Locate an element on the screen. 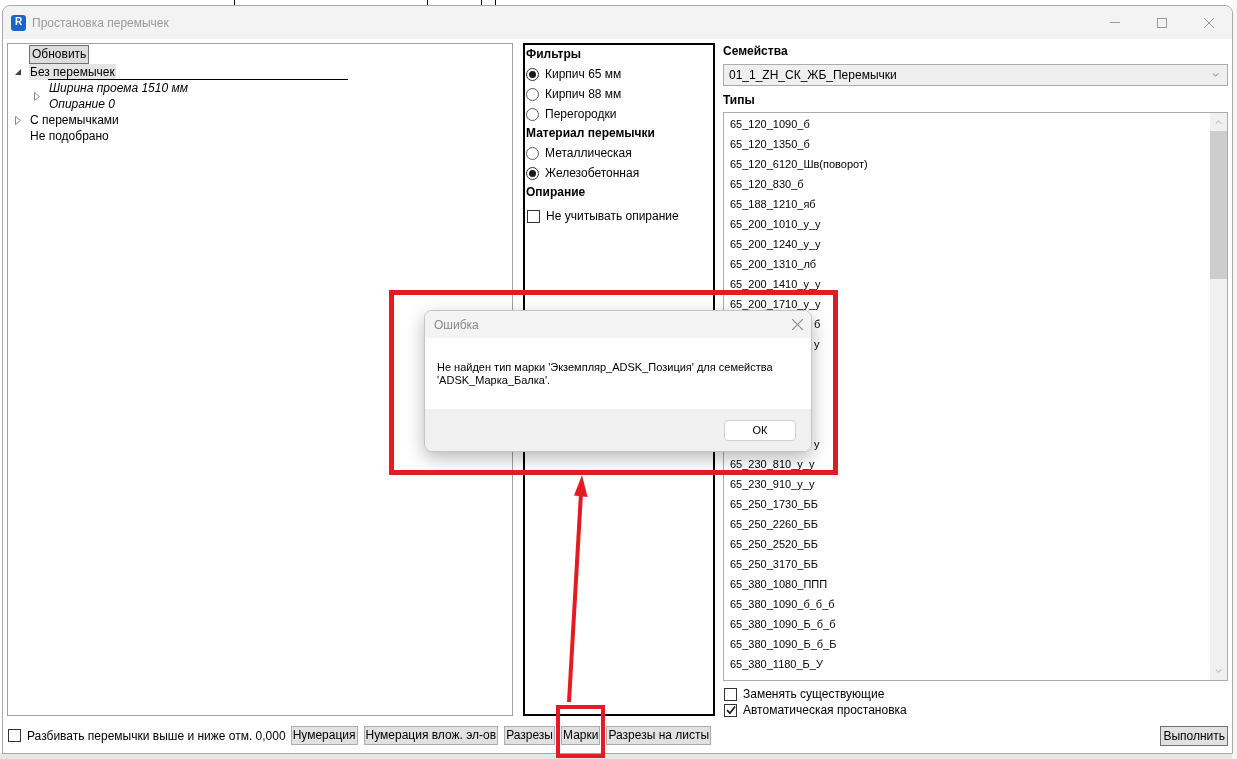 The height and width of the screenshot is (759, 1237). list-item: 65_380_1180_Б_У is located at coordinates (776, 664).